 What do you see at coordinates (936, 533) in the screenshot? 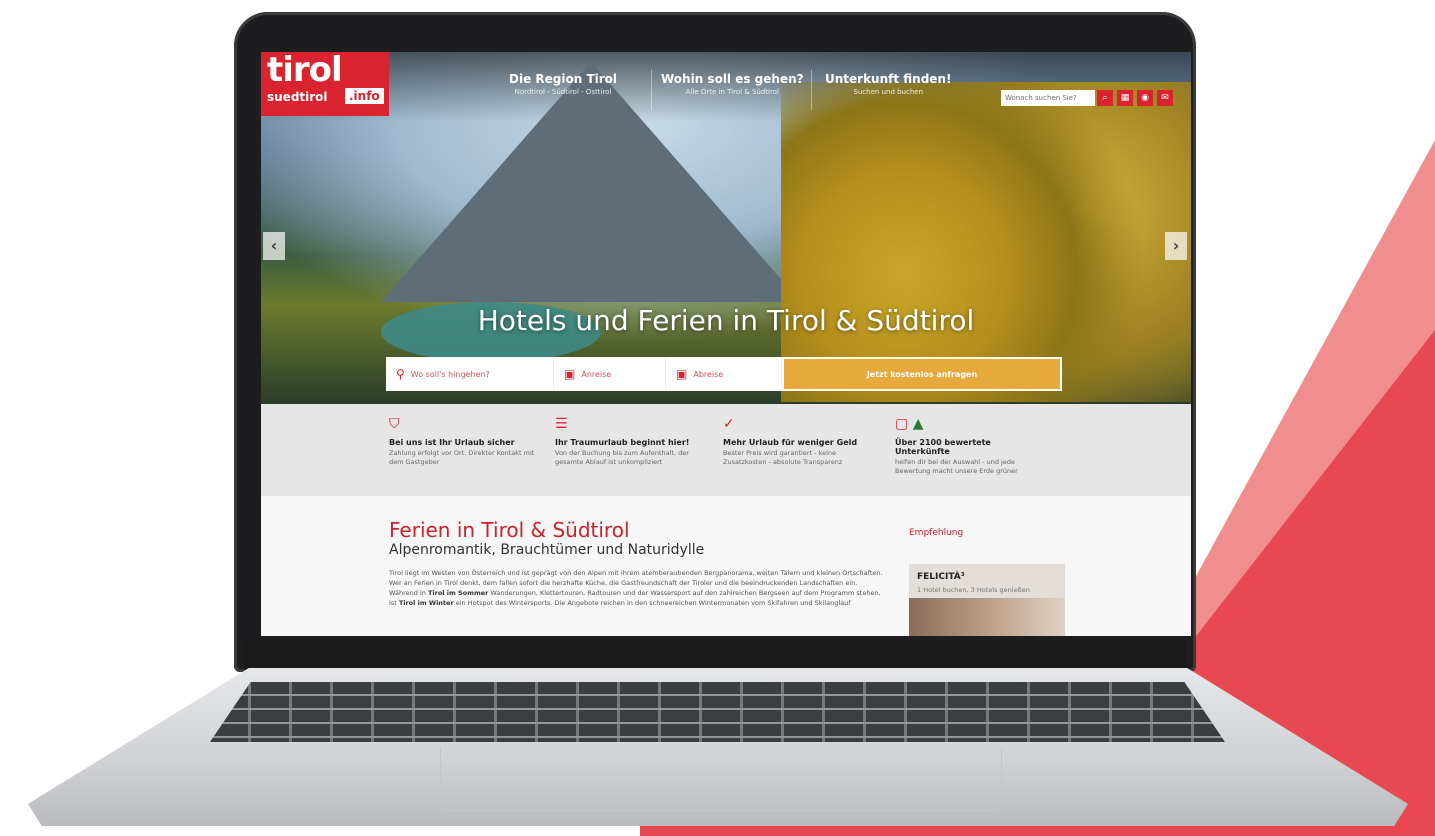
I see `recommendation-label: Empfehlung` at bounding box center [936, 533].